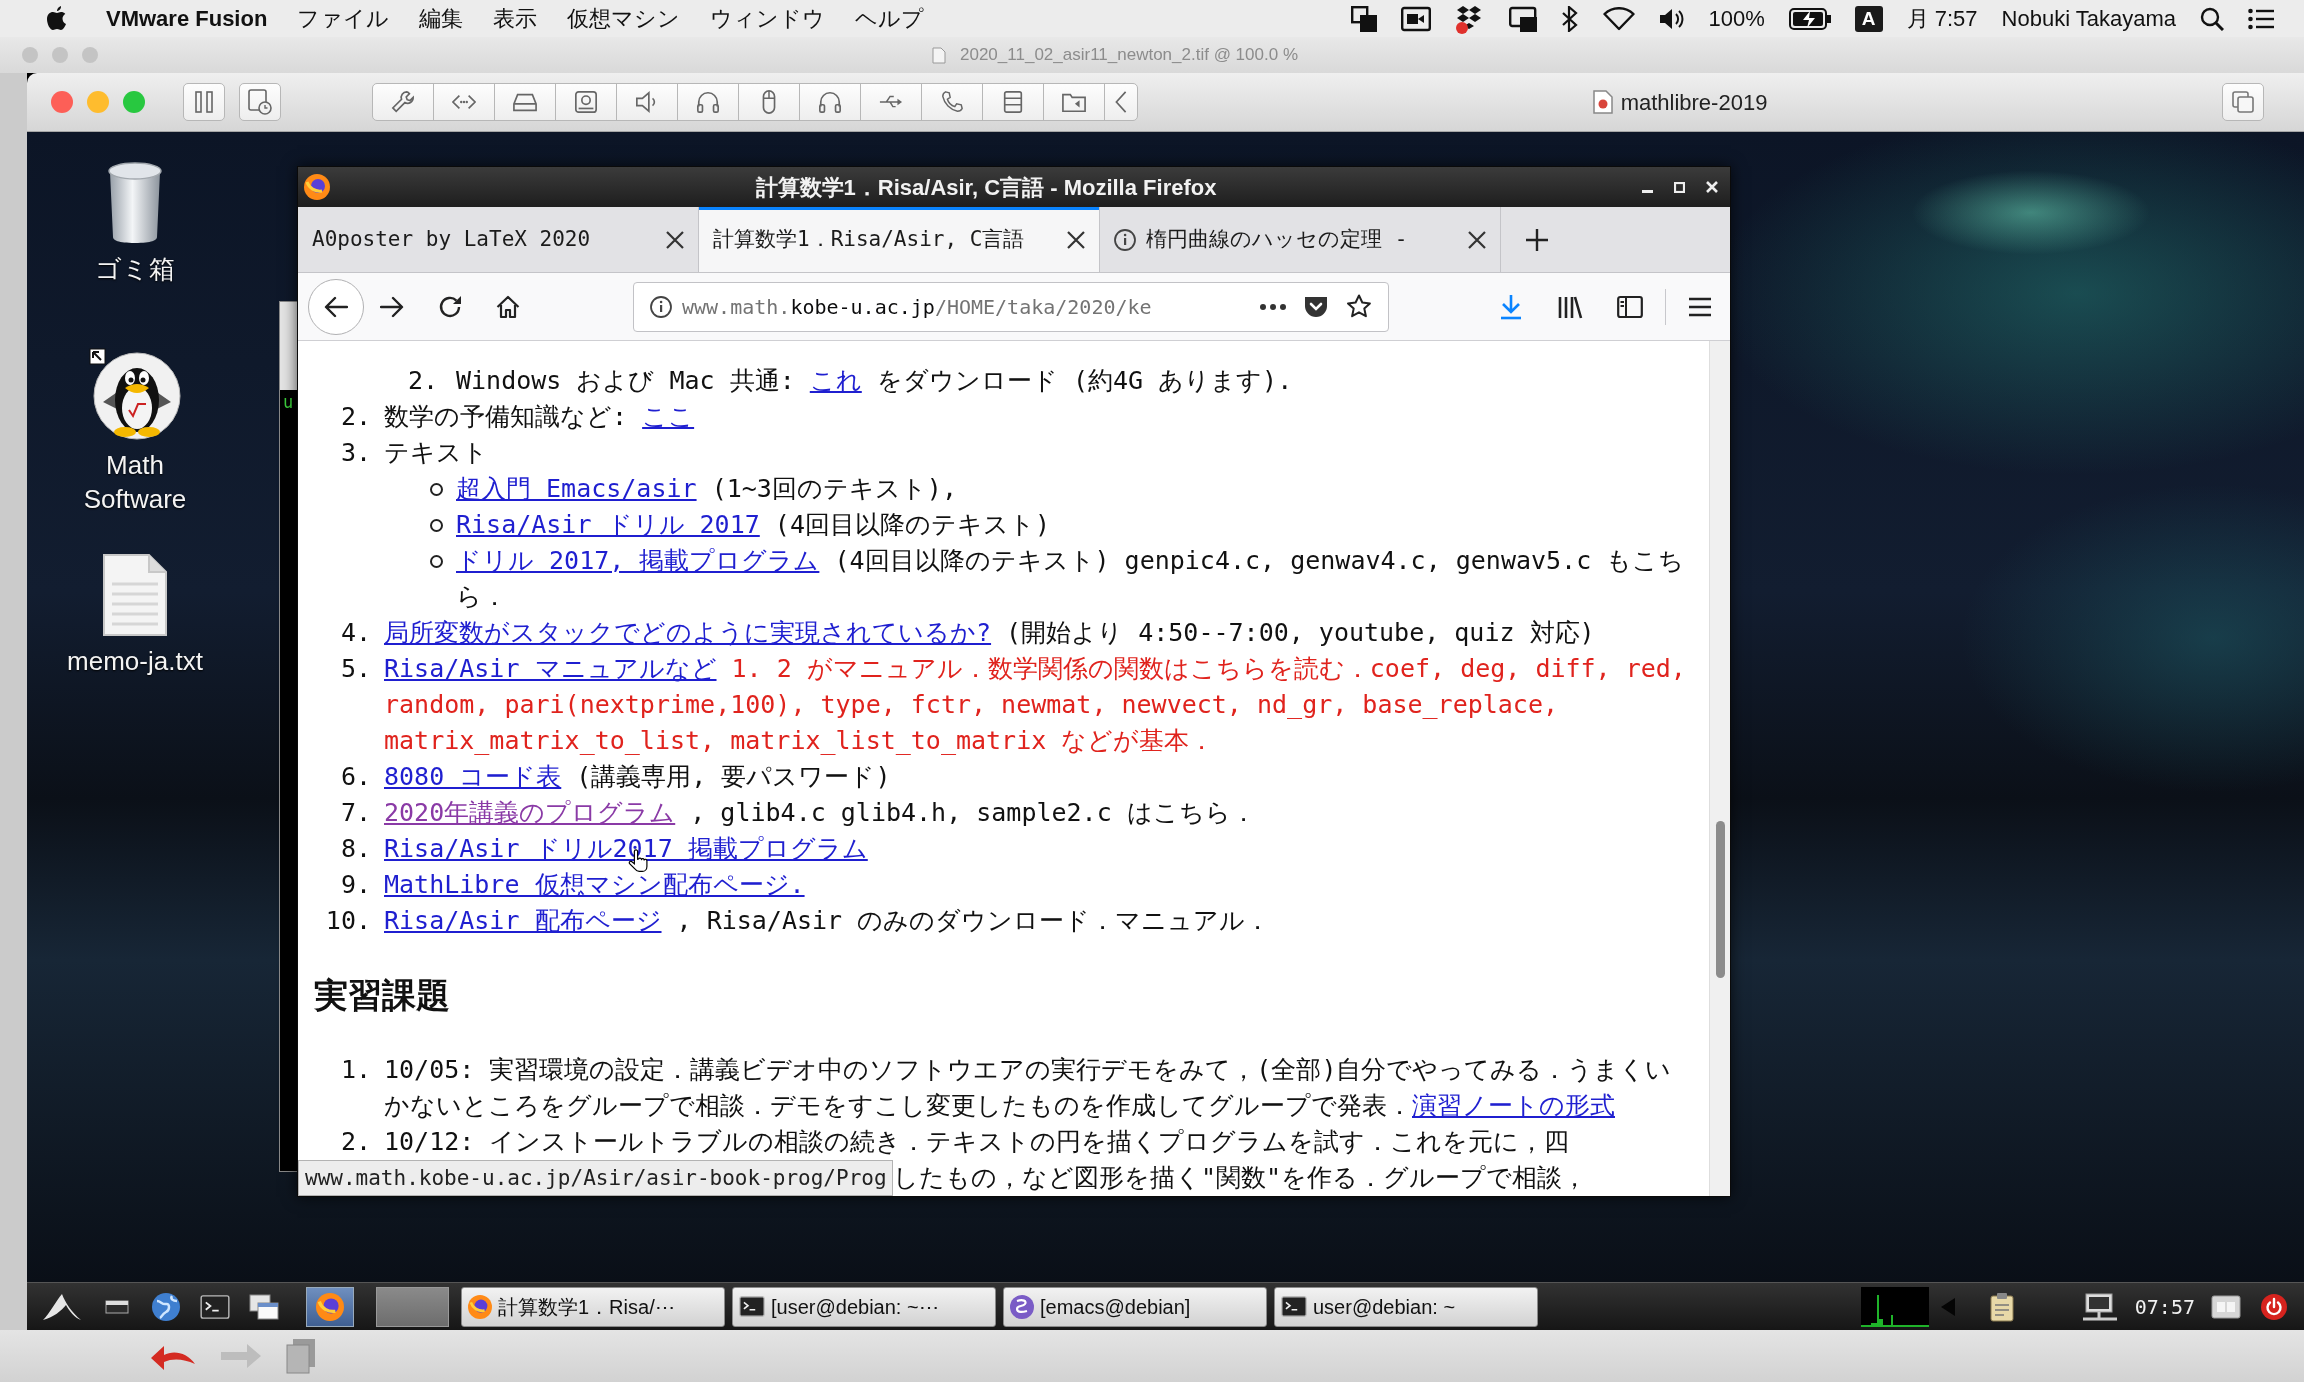 The height and width of the screenshot is (1382, 2304). What do you see at coordinates (2226, 1306) in the screenshot?
I see `panel-icon` at bounding box center [2226, 1306].